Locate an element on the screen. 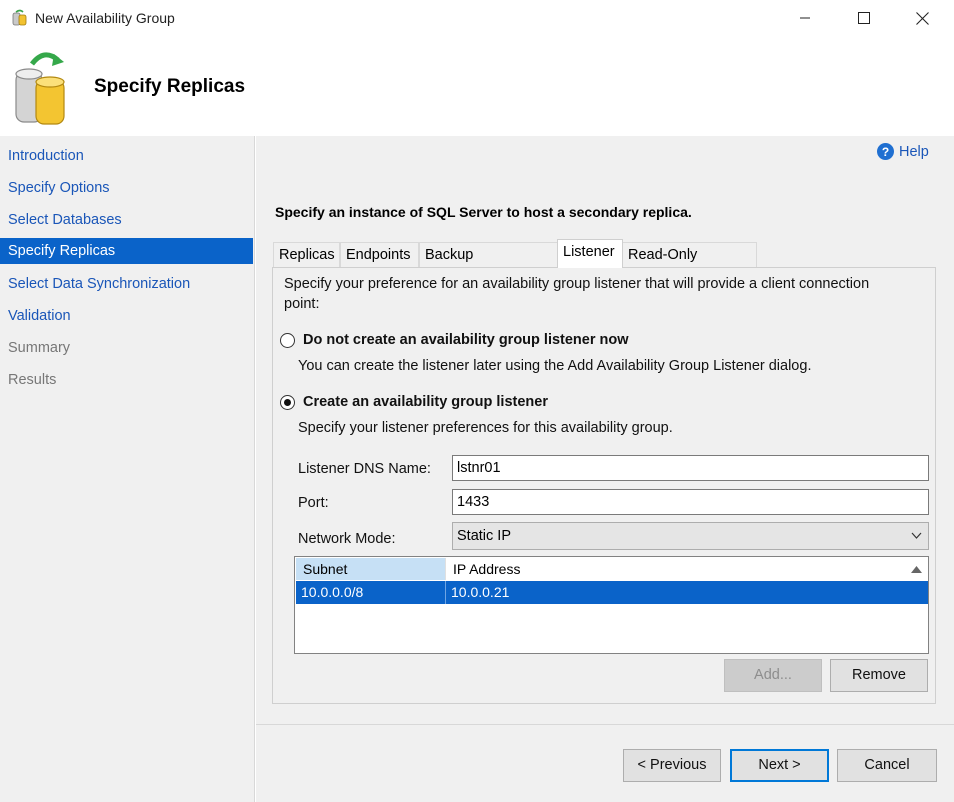 This screenshot has height=802, width=954. cell-subnet: 10.0.0.0/8 is located at coordinates (371, 592).